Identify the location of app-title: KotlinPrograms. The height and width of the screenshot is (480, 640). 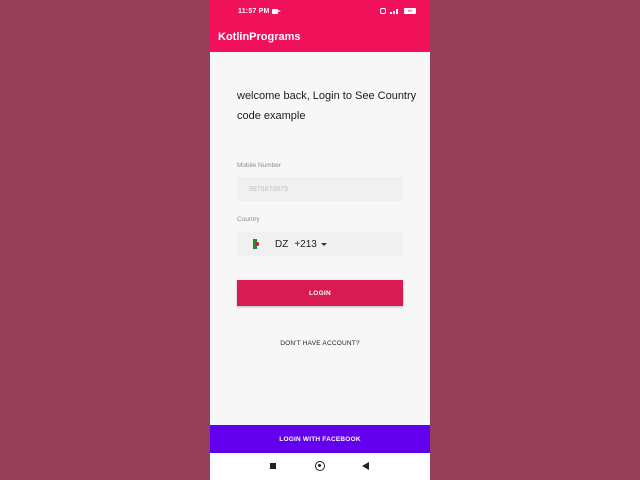
(259, 37).